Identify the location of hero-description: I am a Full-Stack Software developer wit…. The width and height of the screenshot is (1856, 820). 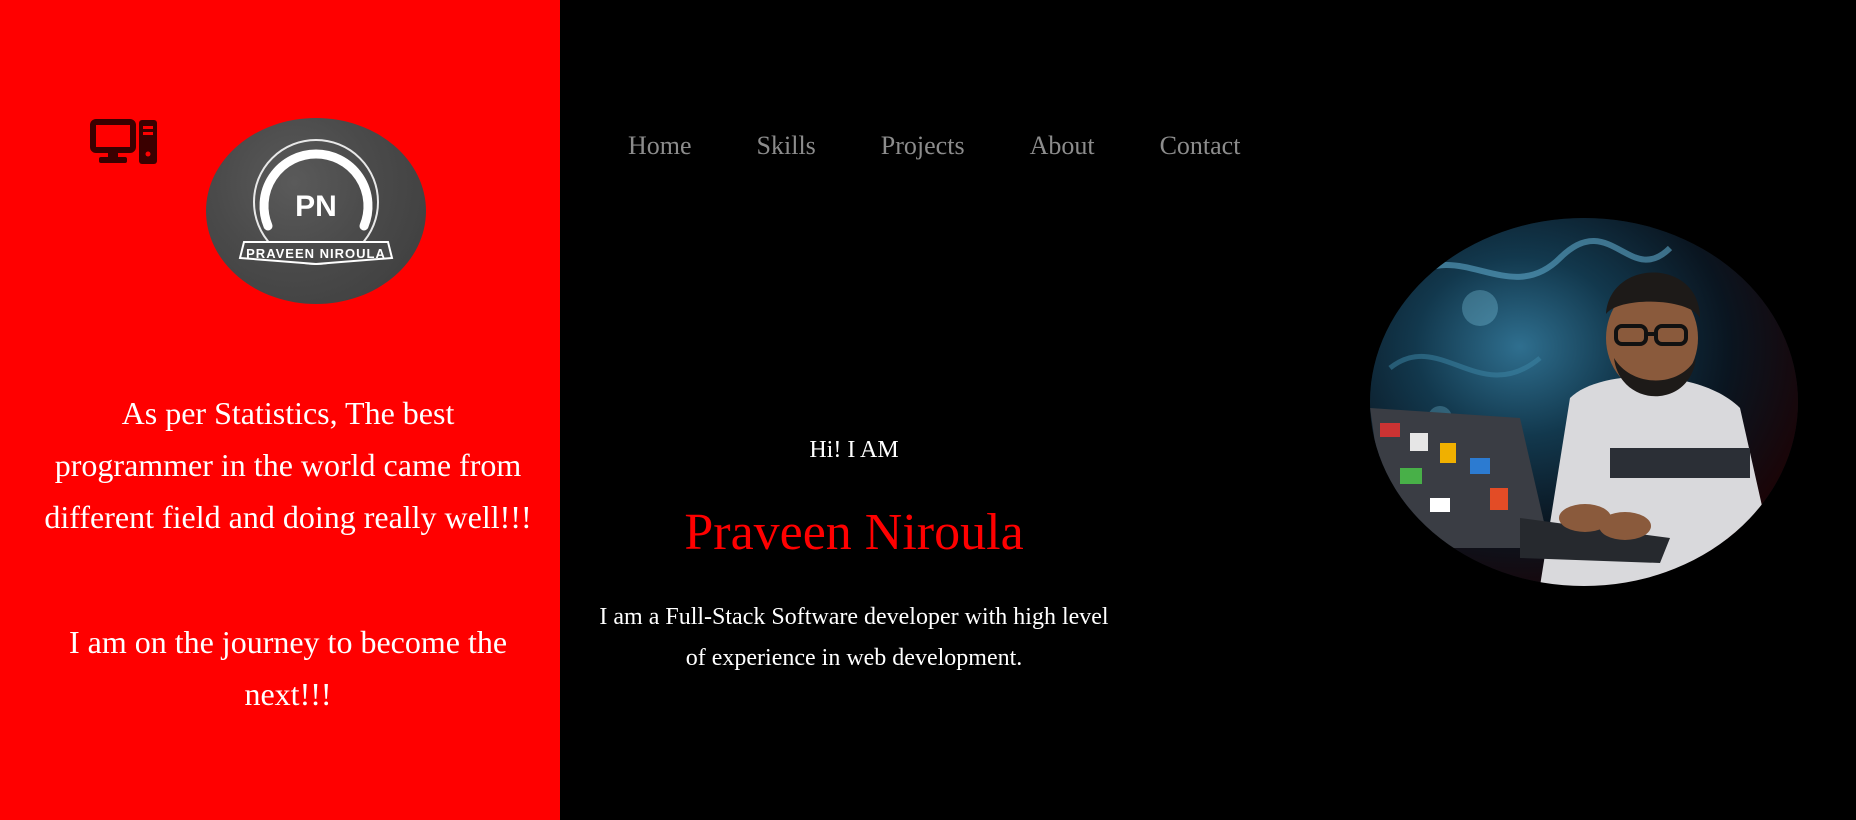
(854, 637).